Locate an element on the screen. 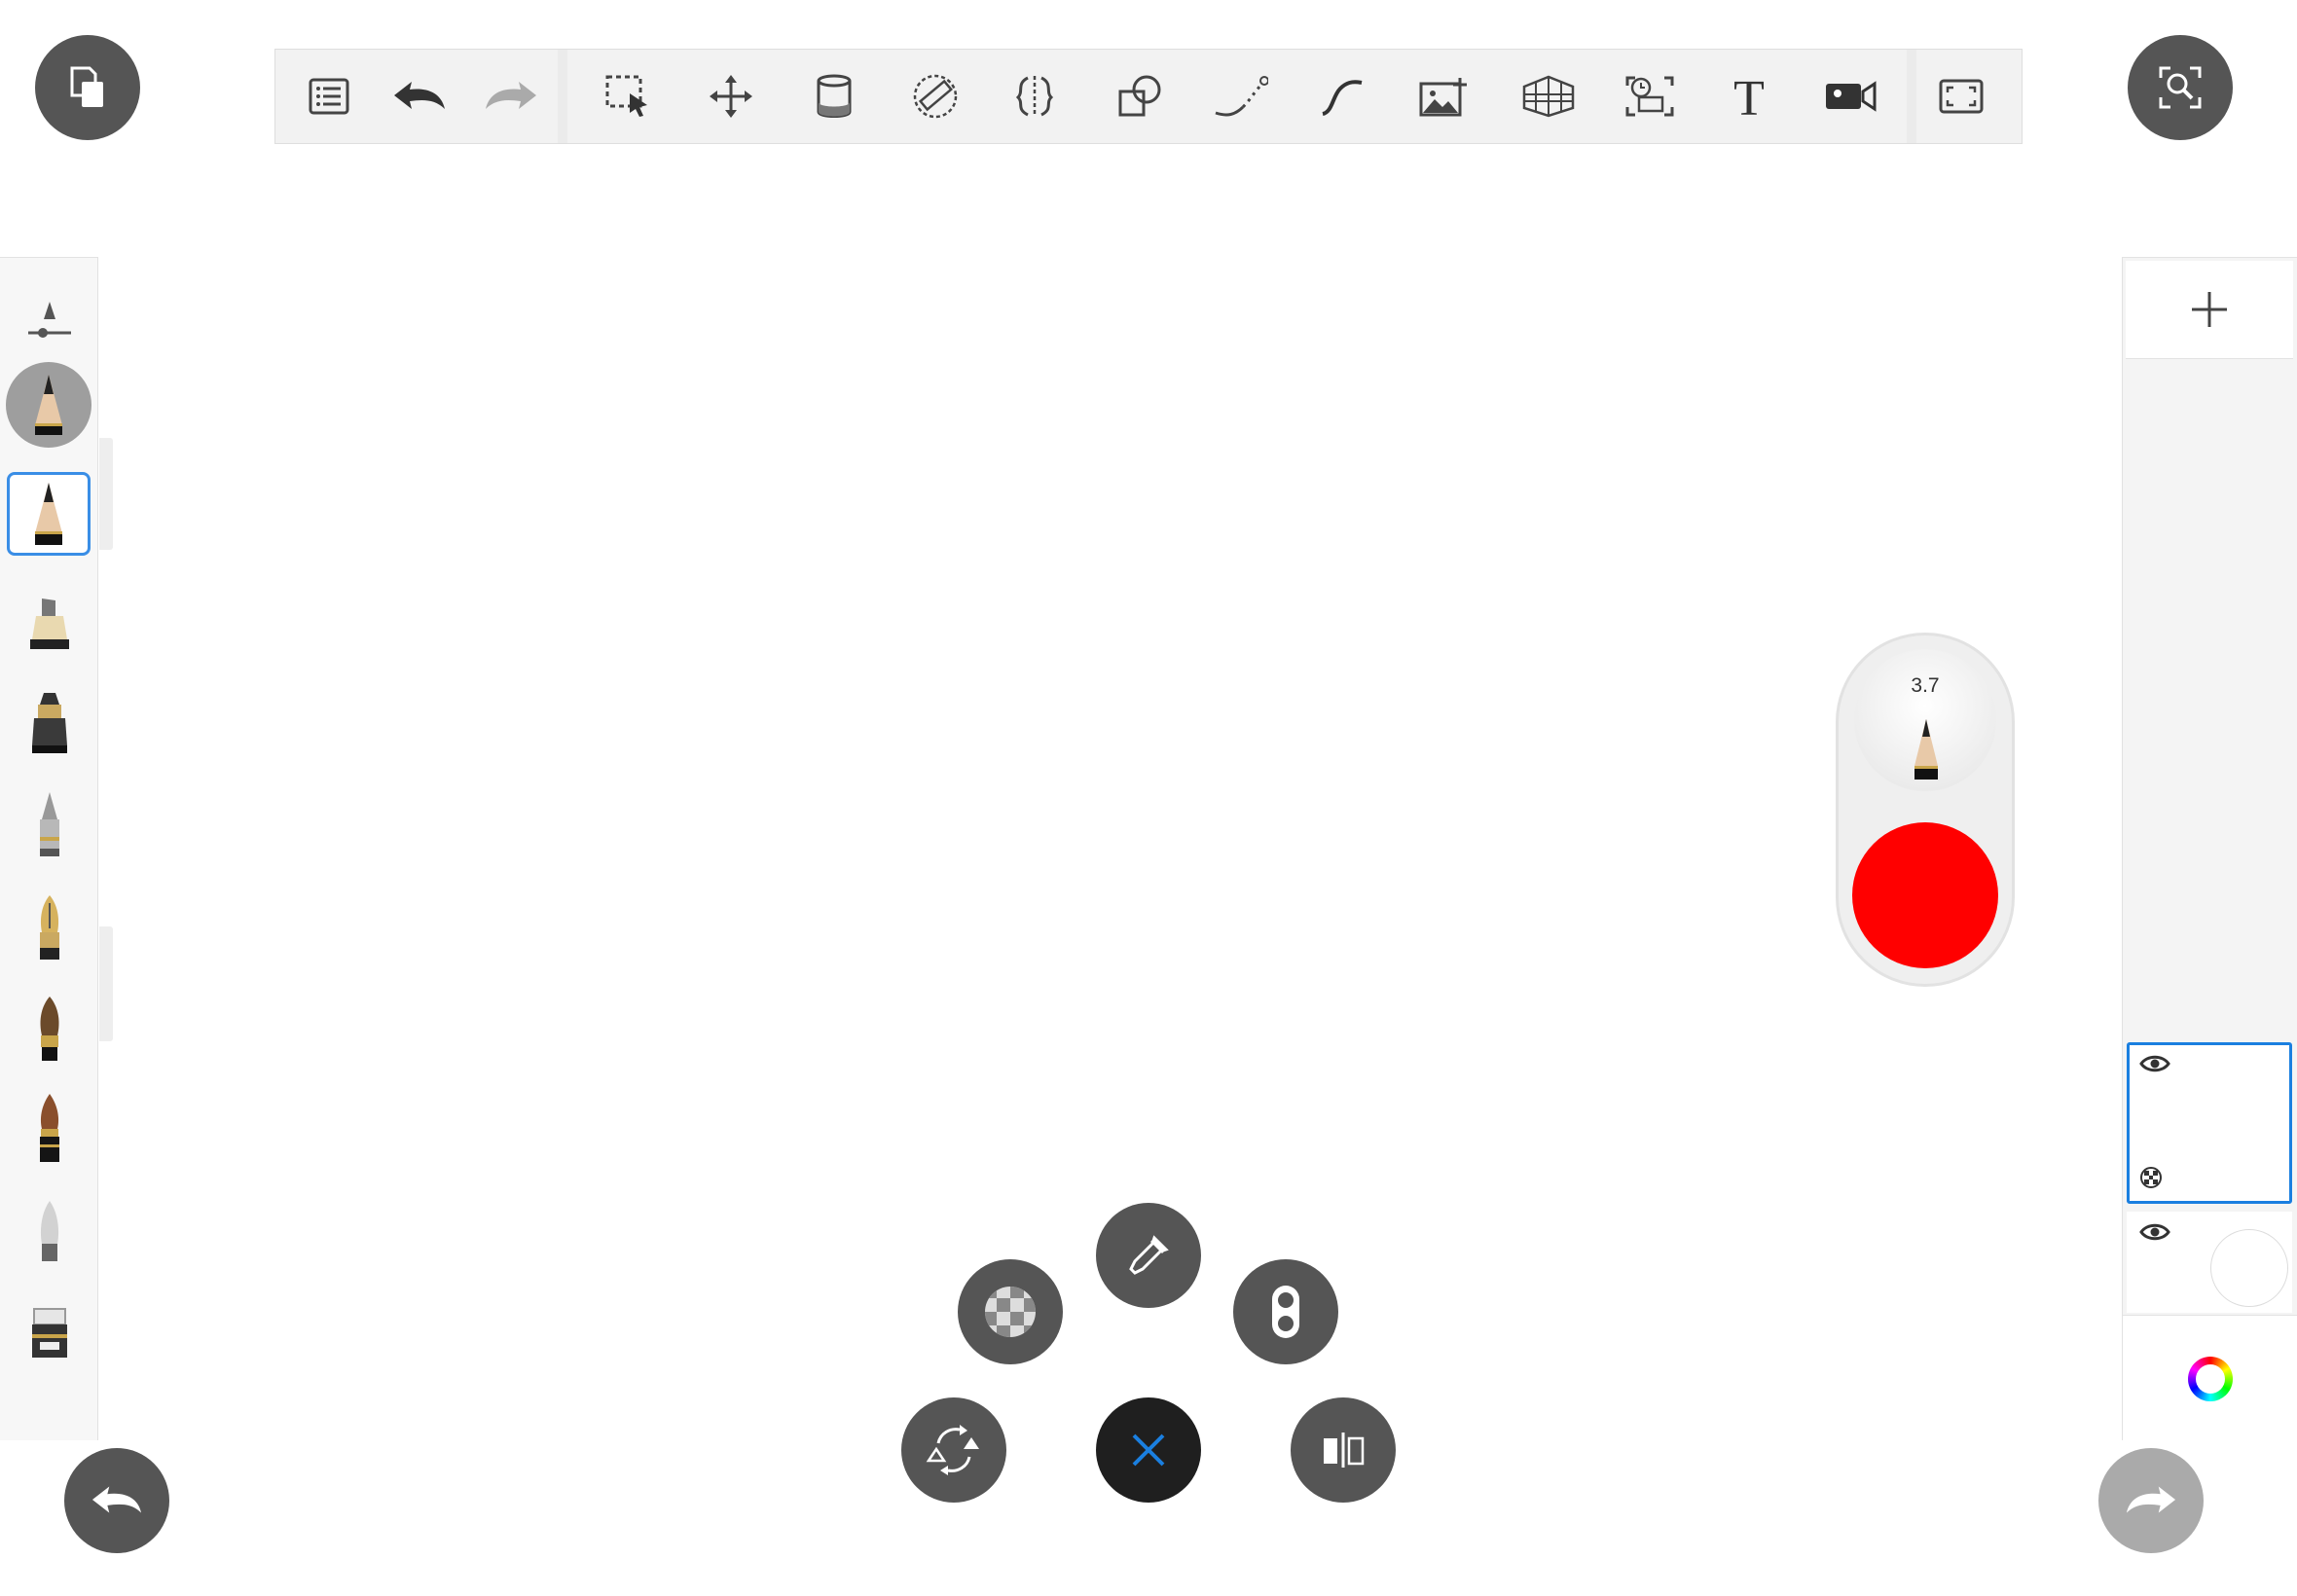 Image resolution: width=2297 pixels, height=1596 pixels. svg-text: T is located at coordinates (1749, 97).